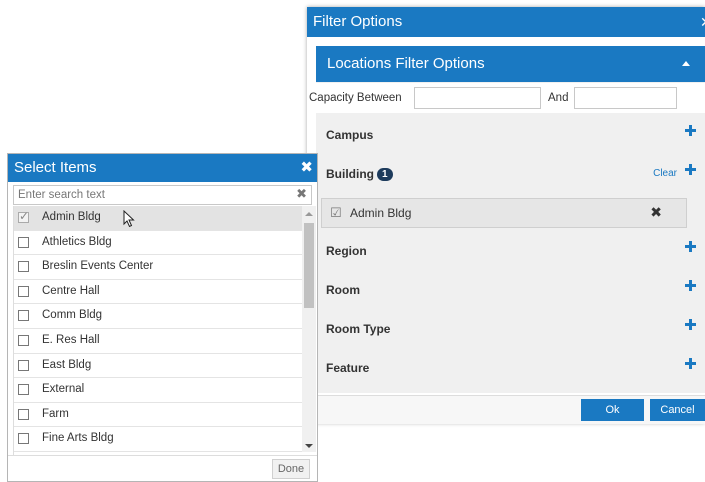  I want to click on list-item-label: E. Res Hall, so click(71, 339).